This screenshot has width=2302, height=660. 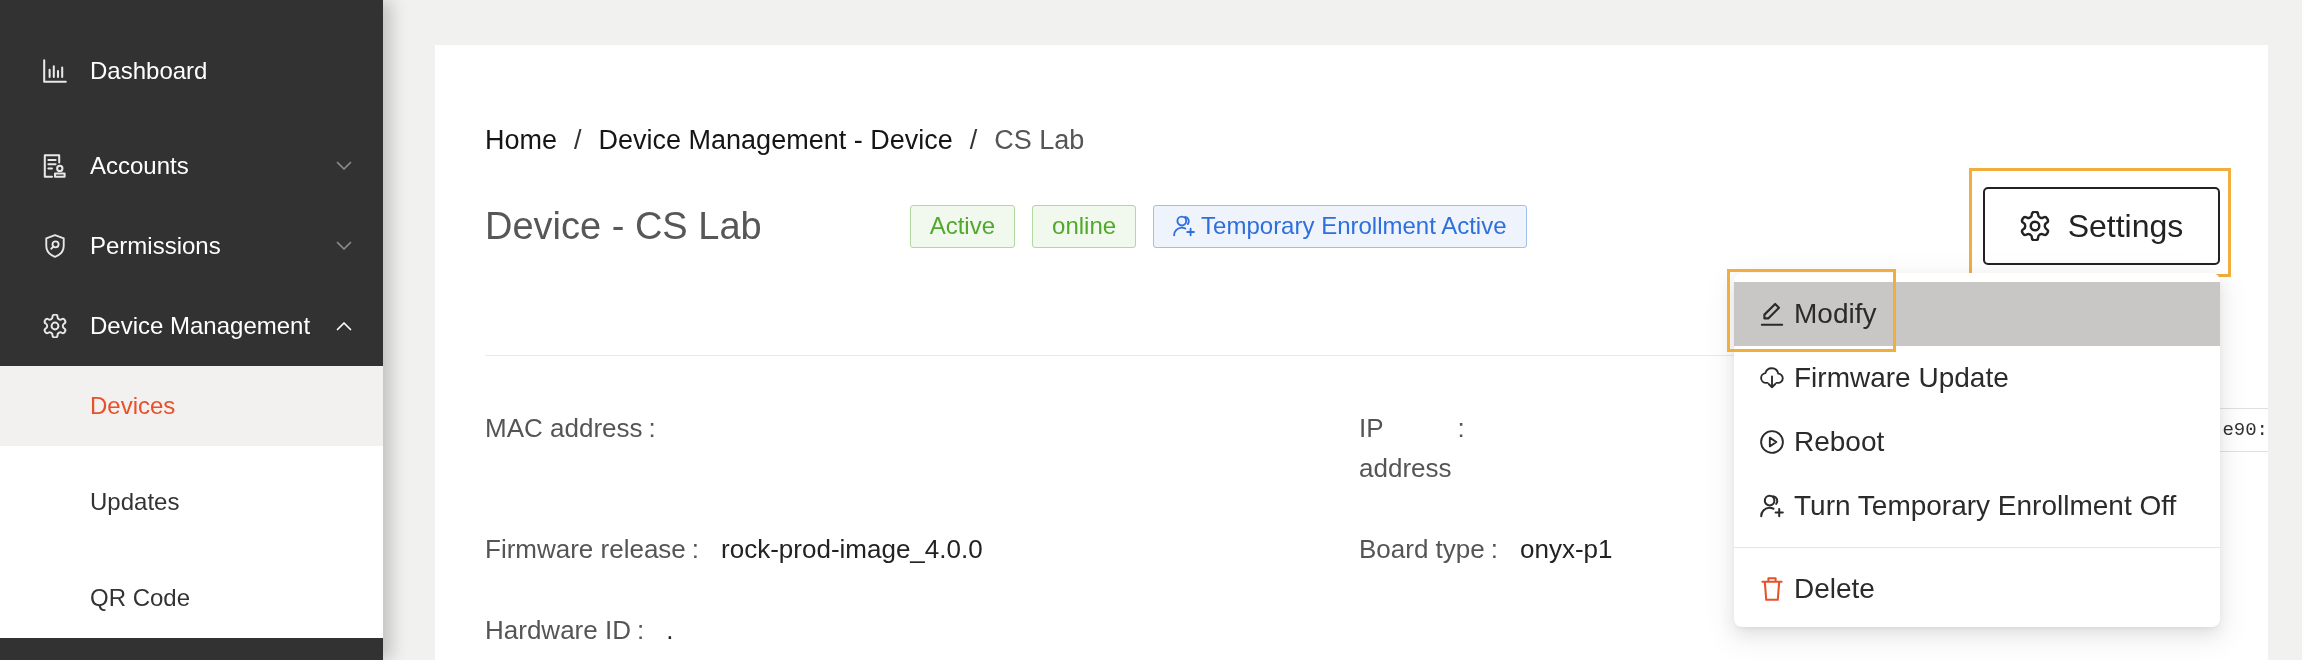 I want to click on shield-icon, so click(x=55, y=246).